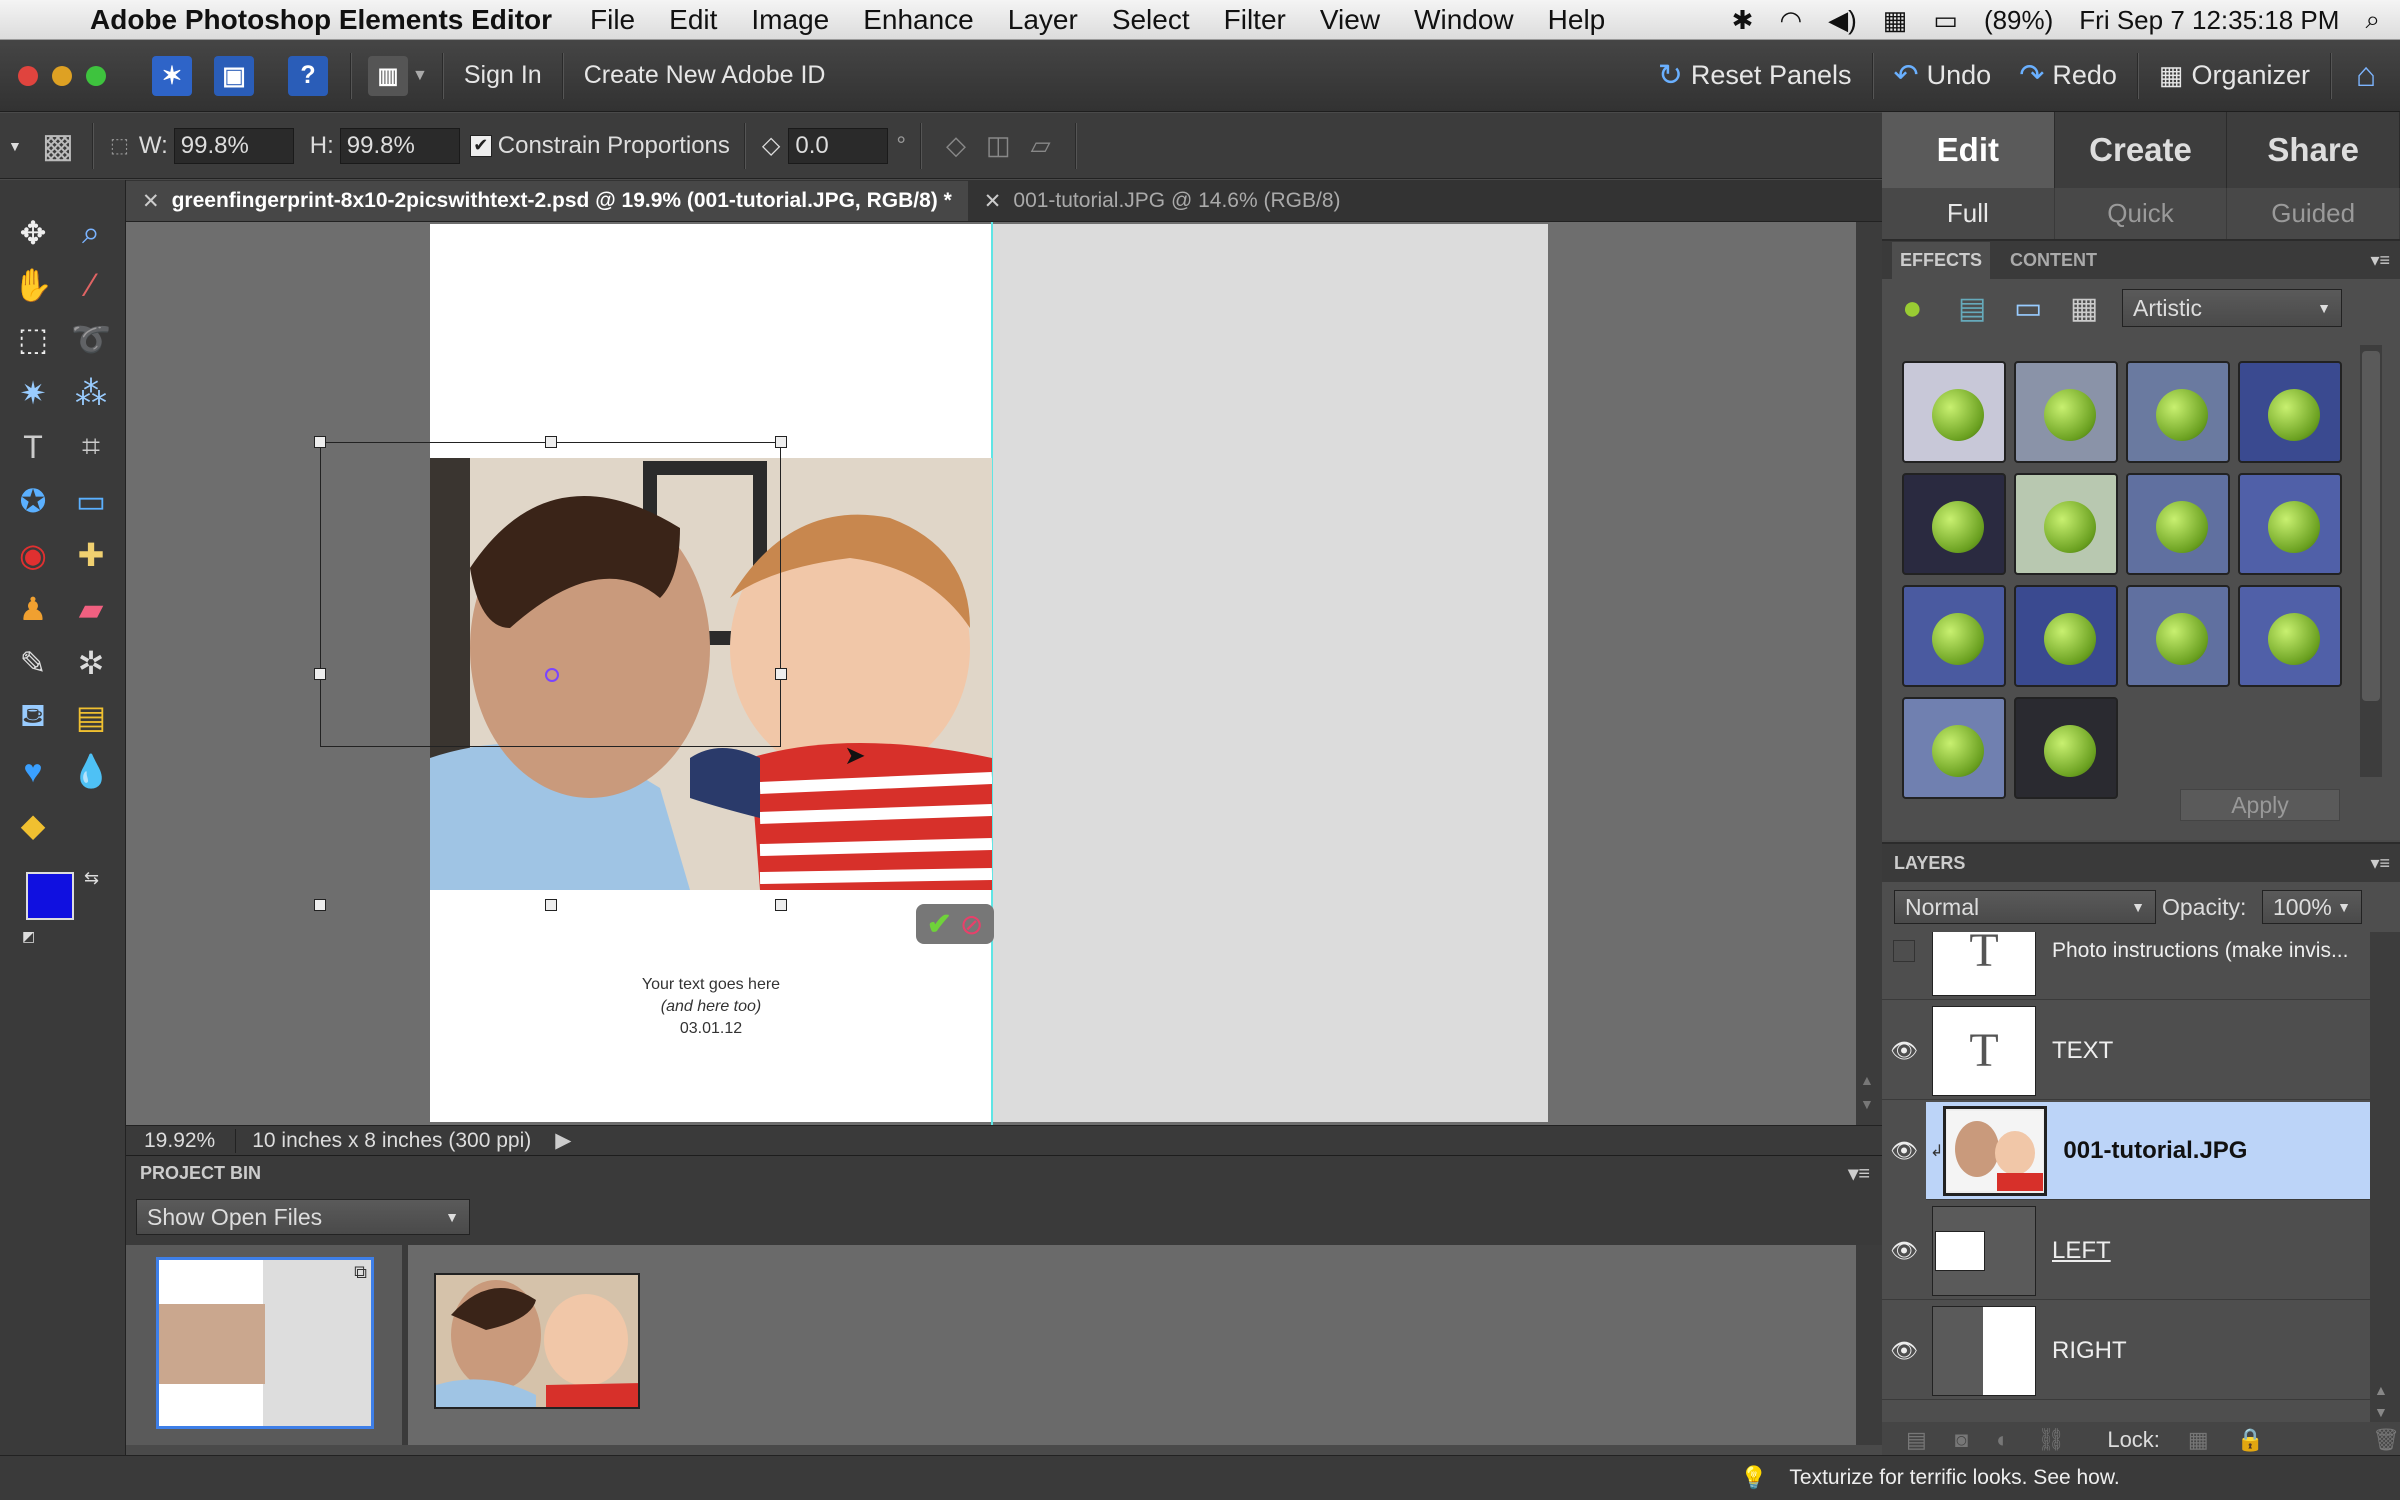 The width and height of the screenshot is (2400, 1500). What do you see at coordinates (91, 447) in the screenshot?
I see `crop-tool-icon: ⌗` at bounding box center [91, 447].